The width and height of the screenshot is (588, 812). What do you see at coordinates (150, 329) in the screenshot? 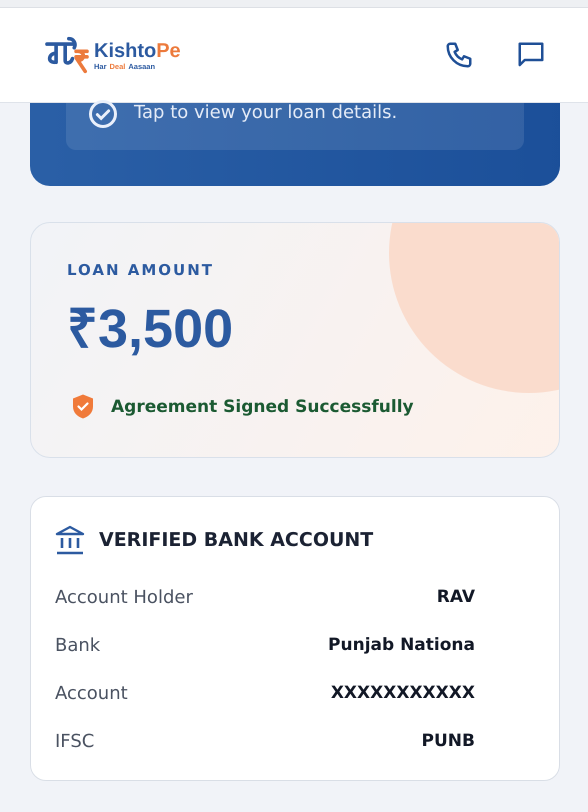
I see `loan-amount: ₹3,500` at bounding box center [150, 329].